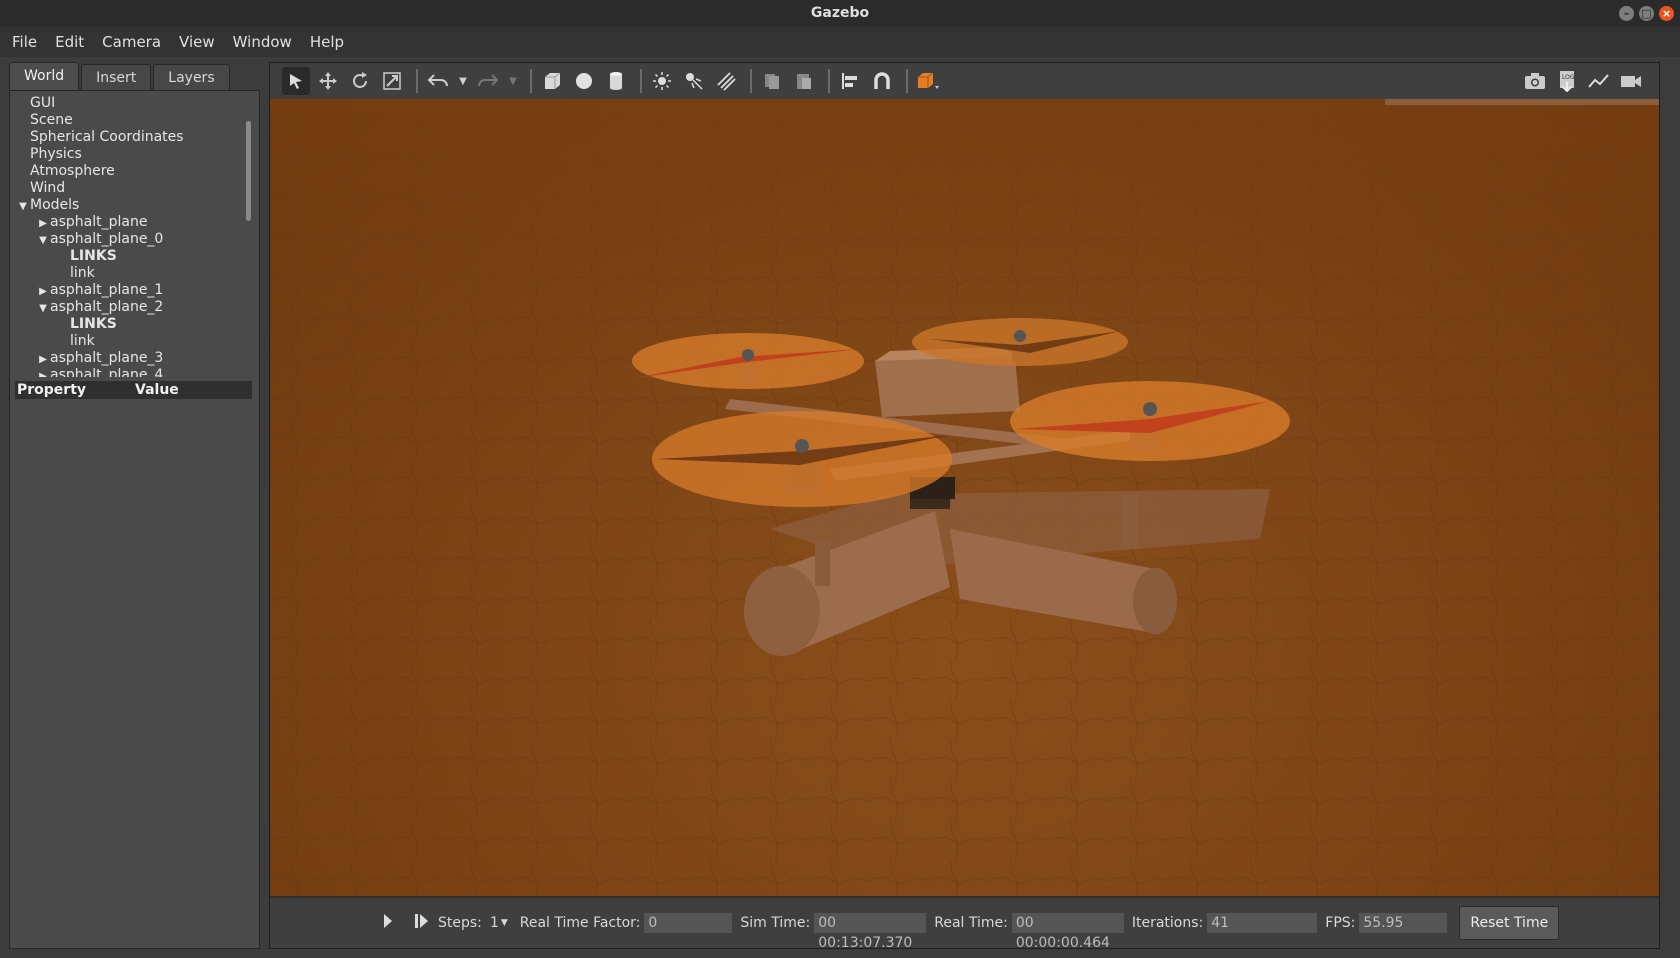  What do you see at coordinates (616, 81) in the screenshot?
I see `cylinder-shape-icon` at bounding box center [616, 81].